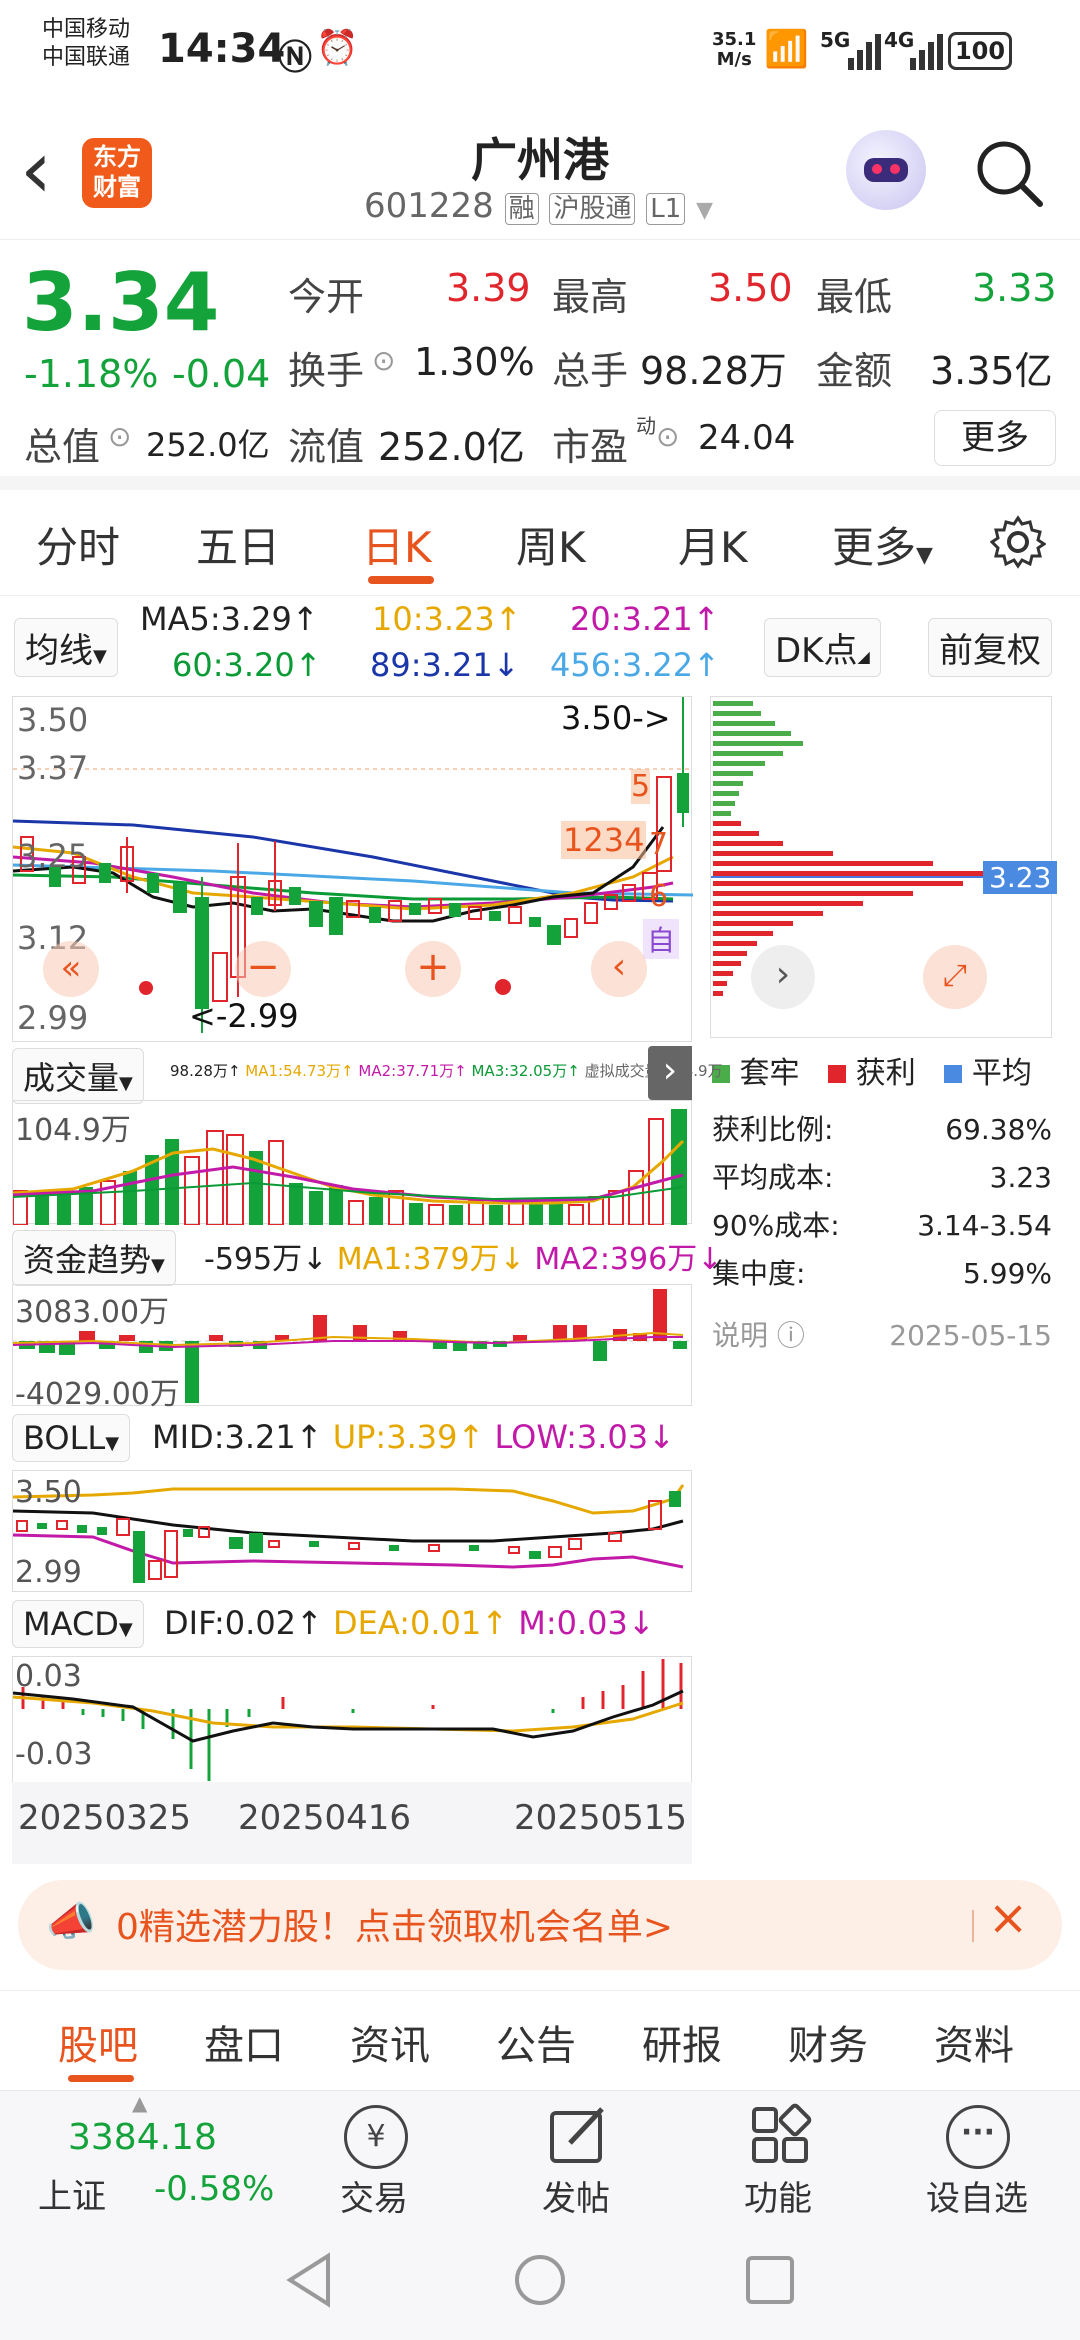  I want to click on panel-expand-icon: ›, so click(670, 1073).